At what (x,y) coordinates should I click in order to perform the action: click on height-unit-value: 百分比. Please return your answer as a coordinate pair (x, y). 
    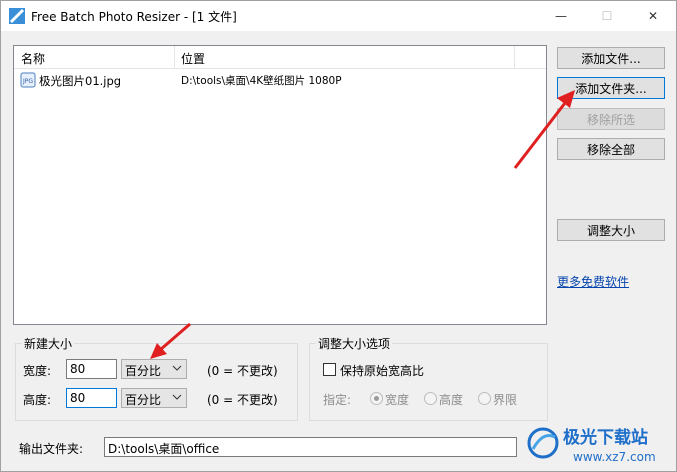
    Looking at the image, I should click on (143, 400).